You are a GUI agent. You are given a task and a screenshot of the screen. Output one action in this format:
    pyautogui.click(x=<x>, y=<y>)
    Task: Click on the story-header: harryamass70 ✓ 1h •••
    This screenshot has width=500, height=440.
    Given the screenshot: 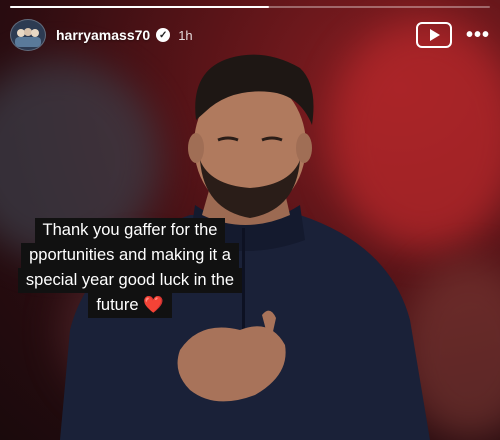 What is the action you would take?
    pyautogui.click(x=250, y=35)
    